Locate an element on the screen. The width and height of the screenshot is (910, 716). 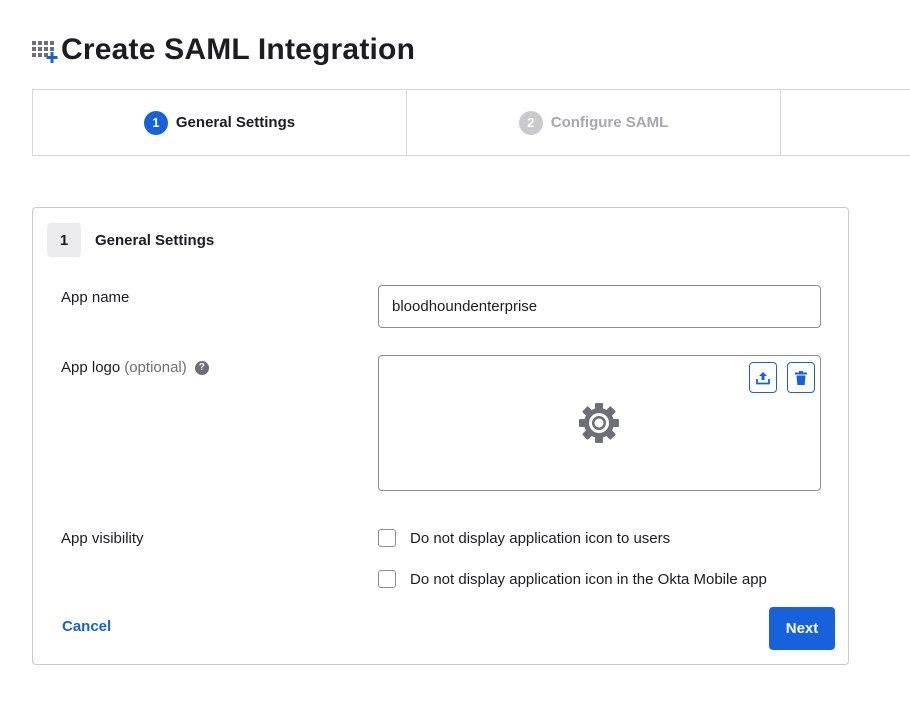
app-visibility-label: App visibility is located at coordinates (102, 538).